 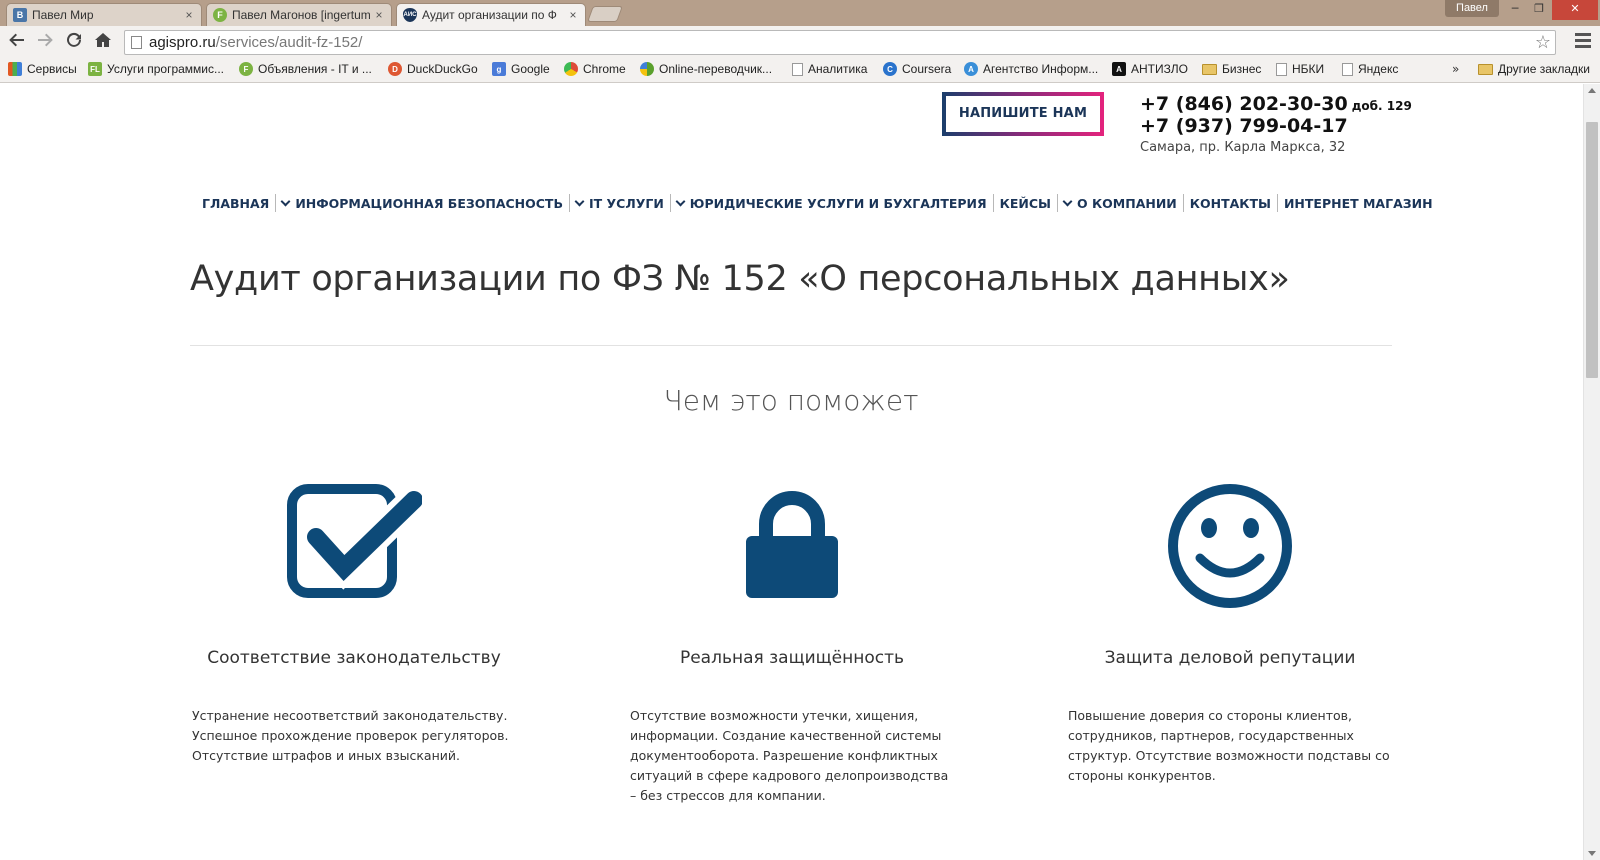 I want to click on nav-shop: ИНТЕРНЕТ МАГАЗИН, so click(x=1358, y=203).